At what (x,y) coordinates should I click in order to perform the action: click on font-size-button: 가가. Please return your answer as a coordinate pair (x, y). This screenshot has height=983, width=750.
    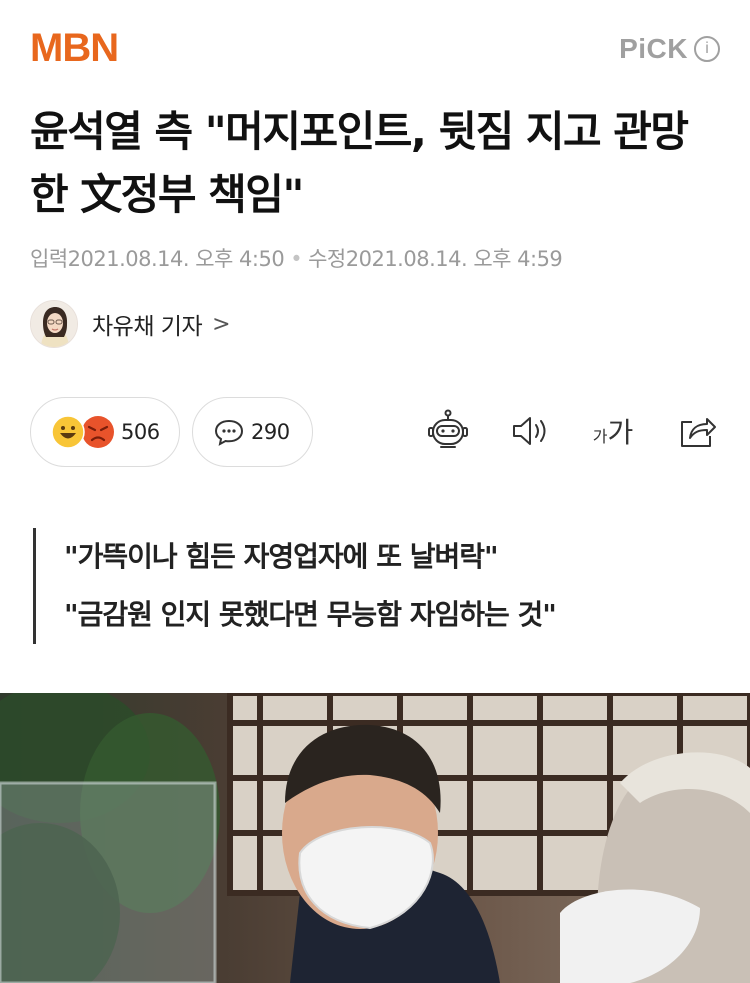
    Looking at the image, I should click on (613, 431).